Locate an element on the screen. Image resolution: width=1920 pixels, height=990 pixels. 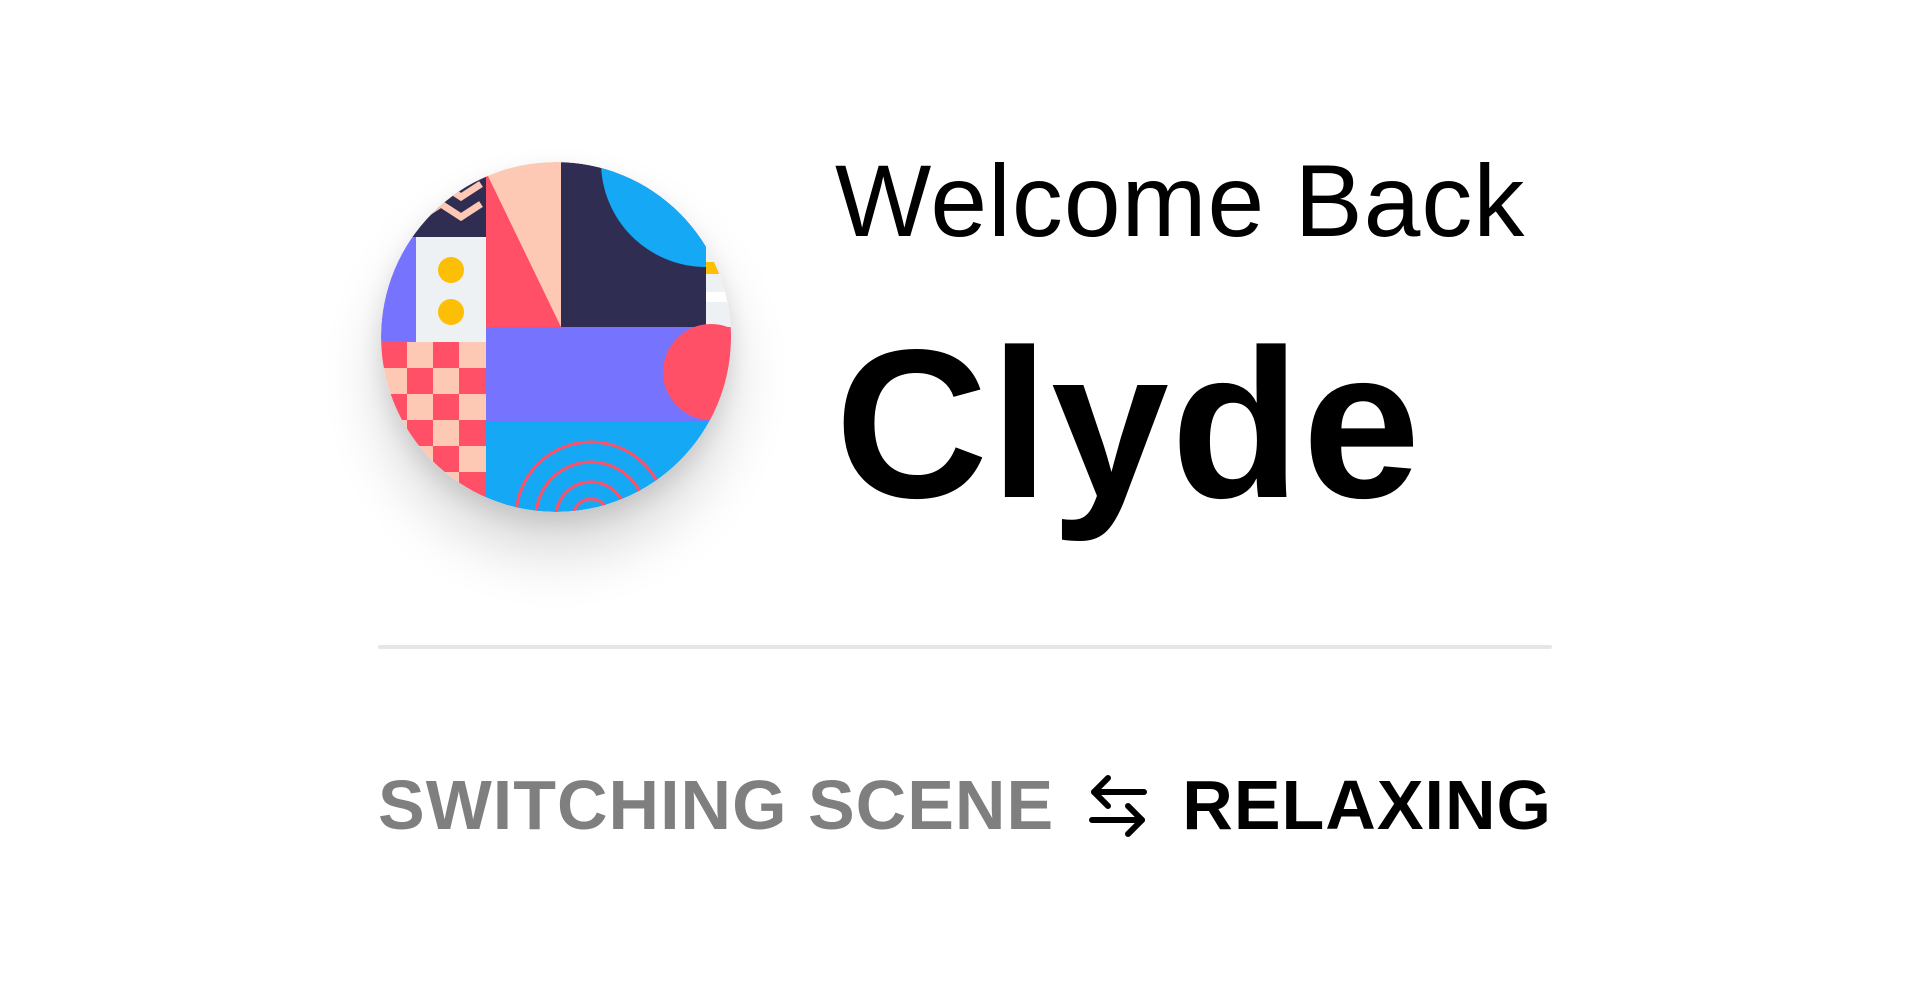
scene-status-row: SWITCHING SCENE RELAXING is located at coordinates (965, 805).